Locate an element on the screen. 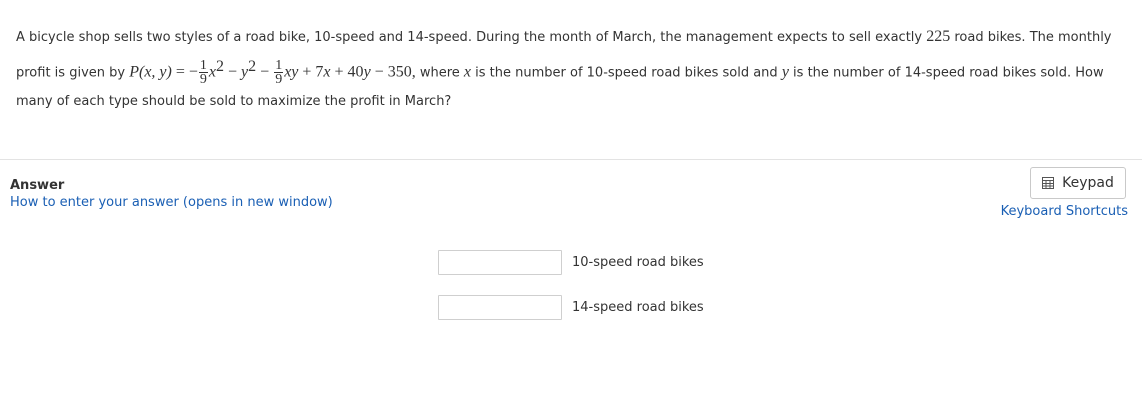 The width and height of the screenshot is (1142, 404). fourteen-speed-input is located at coordinates (500, 307).